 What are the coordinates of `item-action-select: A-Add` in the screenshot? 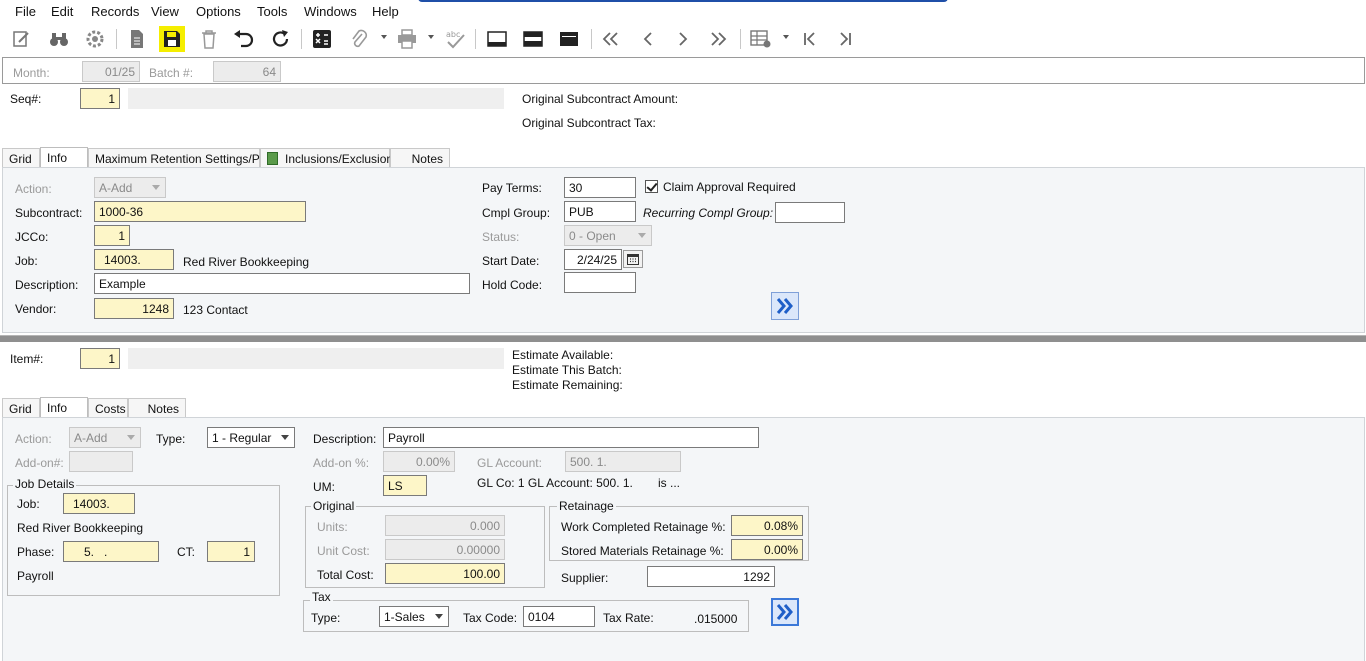 It's located at (105, 437).